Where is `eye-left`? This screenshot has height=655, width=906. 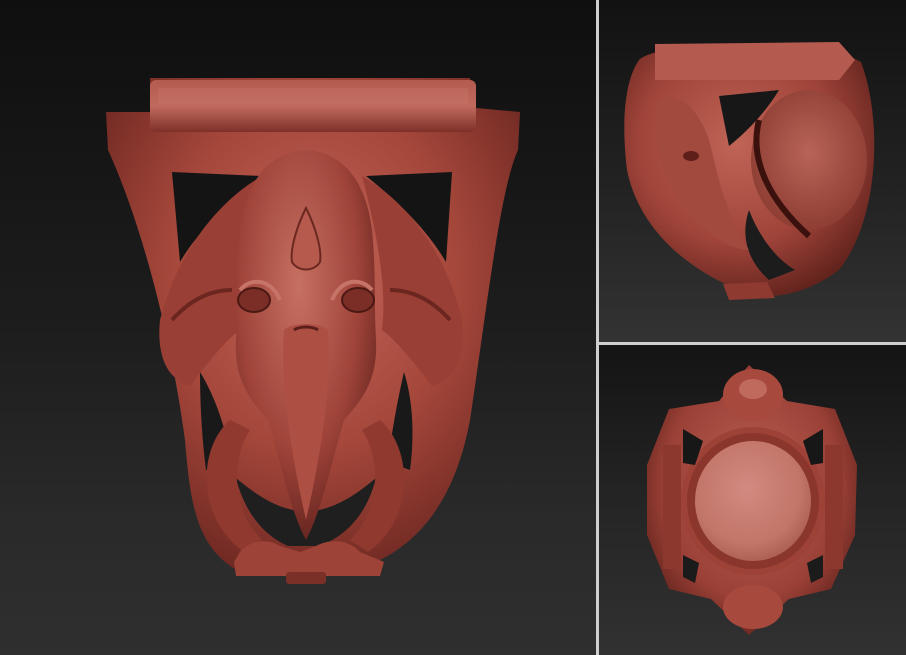 eye-left is located at coordinates (254, 300).